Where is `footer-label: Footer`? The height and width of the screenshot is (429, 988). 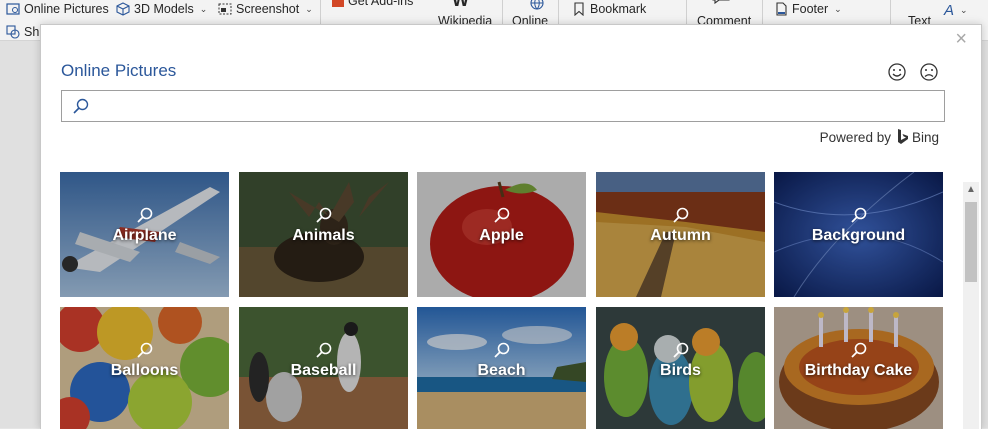 footer-label: Footer is located at coordinates (810, 9).